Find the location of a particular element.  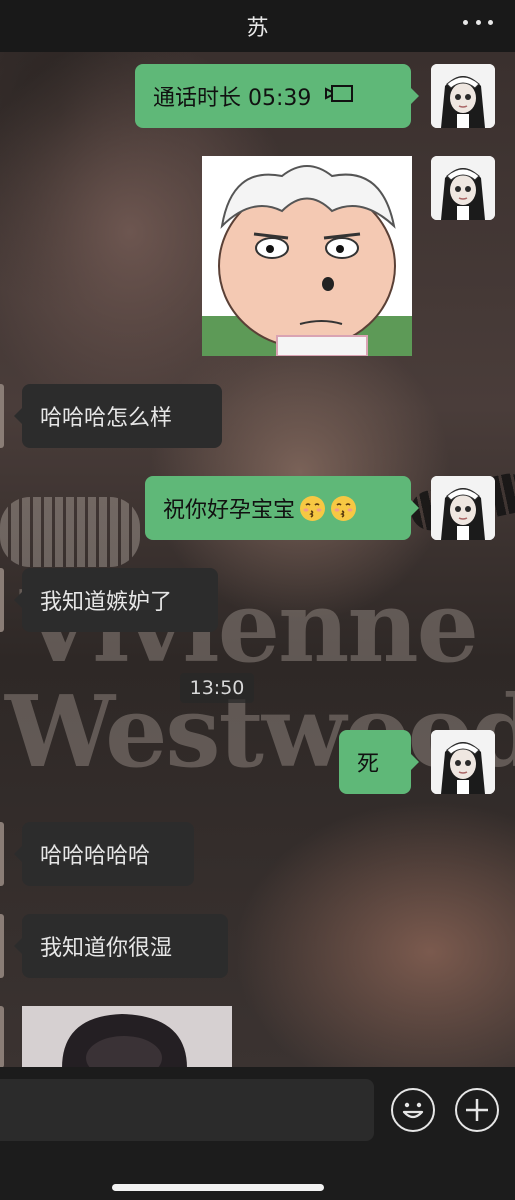

chat-input-bar is located at coordinates (257, 1133).